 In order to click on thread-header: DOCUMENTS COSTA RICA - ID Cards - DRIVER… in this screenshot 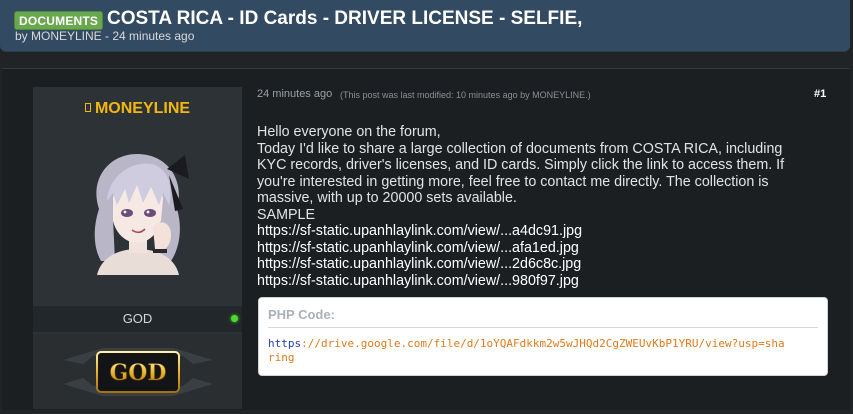, I will do `click(425, 26)`.